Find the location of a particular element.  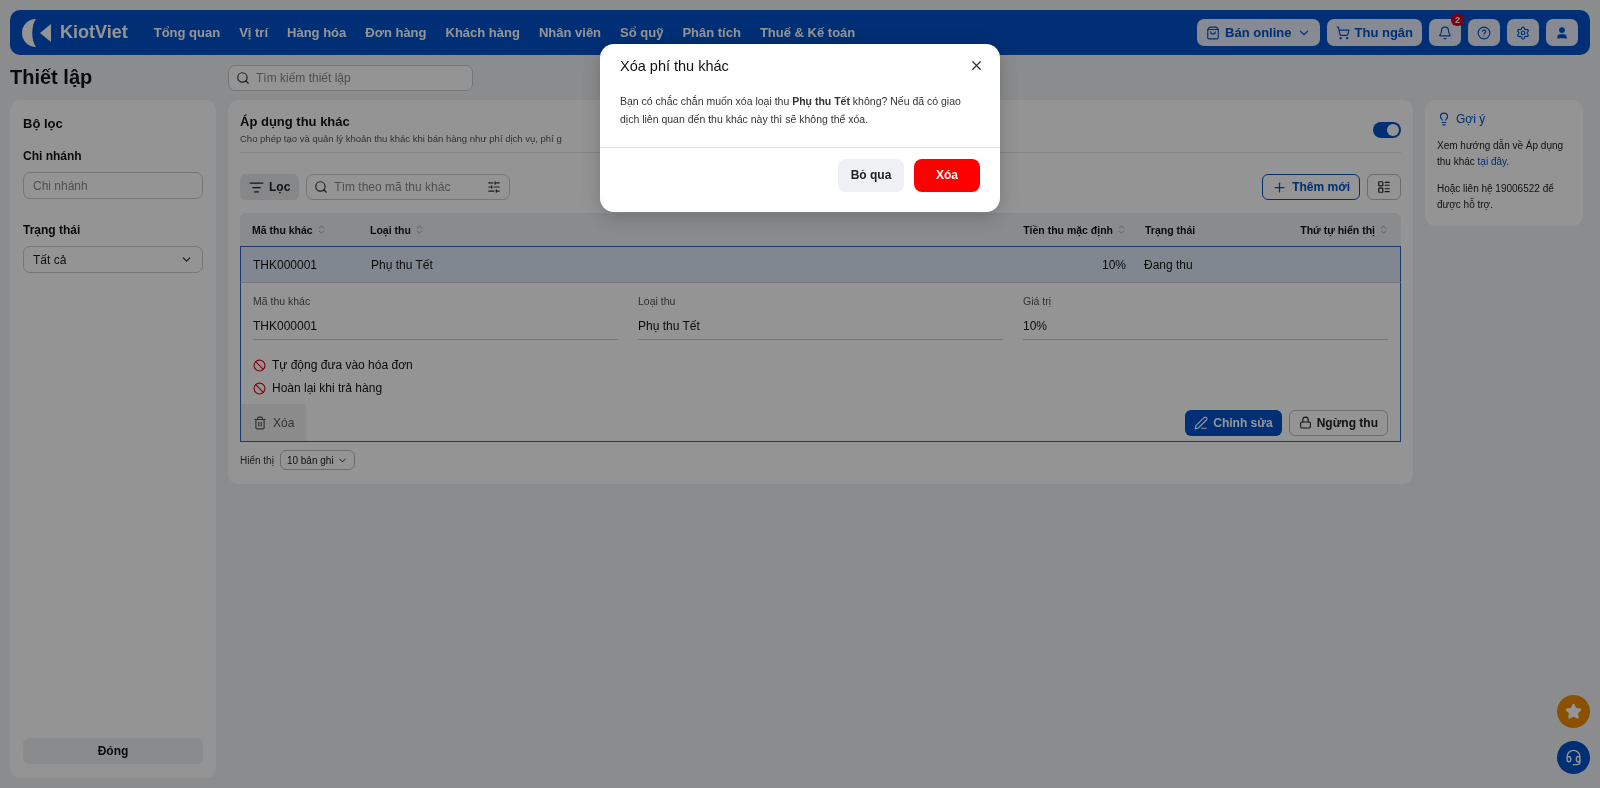

settings-button is located at coordinates (1523, 32).